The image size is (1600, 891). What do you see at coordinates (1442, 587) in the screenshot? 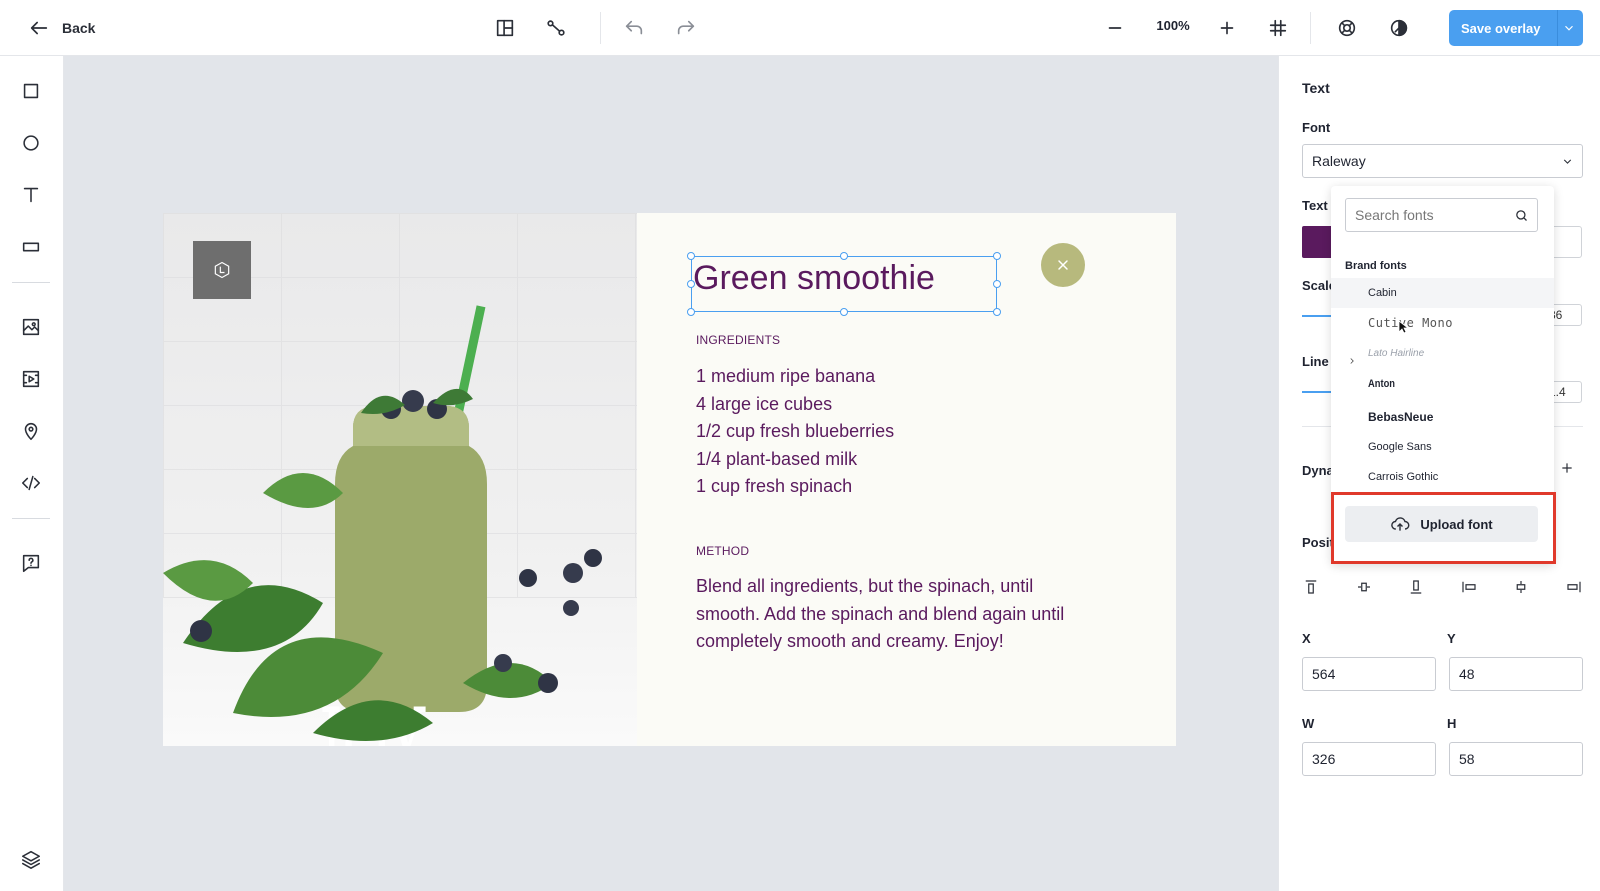
I see `alignment-row` at bounding box center [1442, 587].